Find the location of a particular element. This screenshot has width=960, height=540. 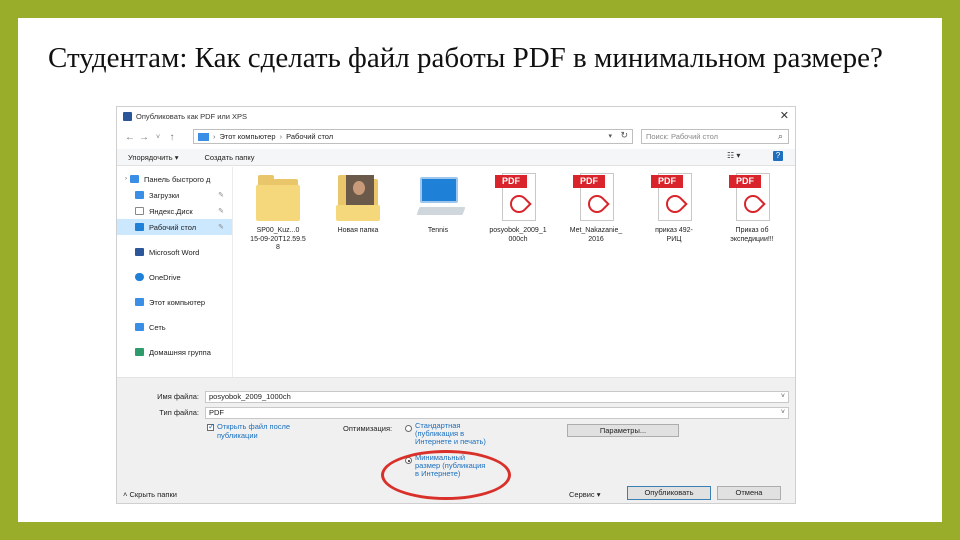

filetype-row: Тип файла: PDF ˅ is located at coordinates (456, 412).